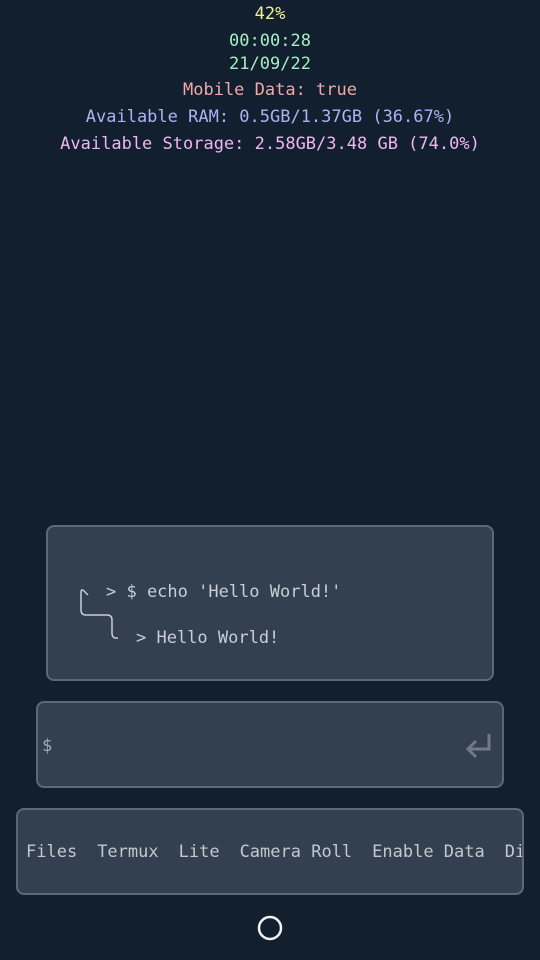  I want to click on terminal-preview-card: > $ echo 'Hello World!' > Hello World!, so click(270, 603).